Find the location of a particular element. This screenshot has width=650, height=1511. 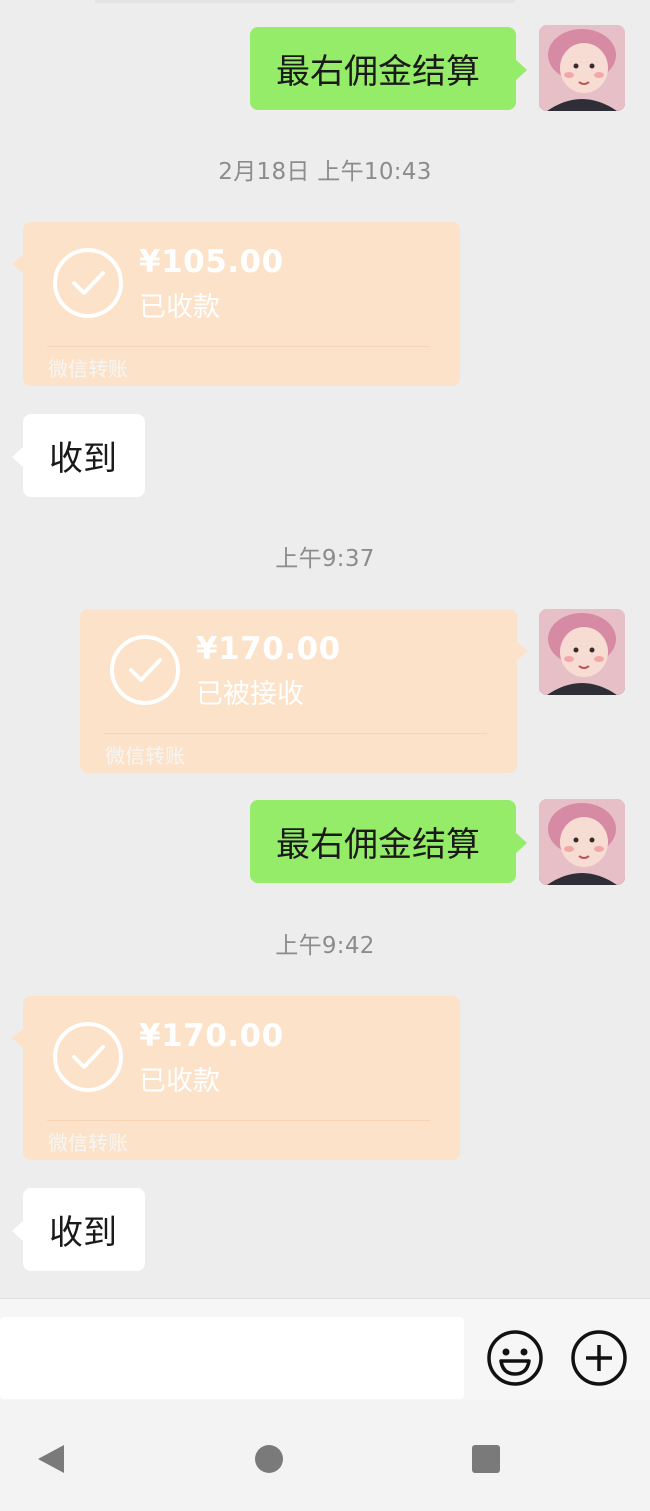

transfer-card: ¥105.00 已收款 微信转账 is located at coordinates (236, 304).